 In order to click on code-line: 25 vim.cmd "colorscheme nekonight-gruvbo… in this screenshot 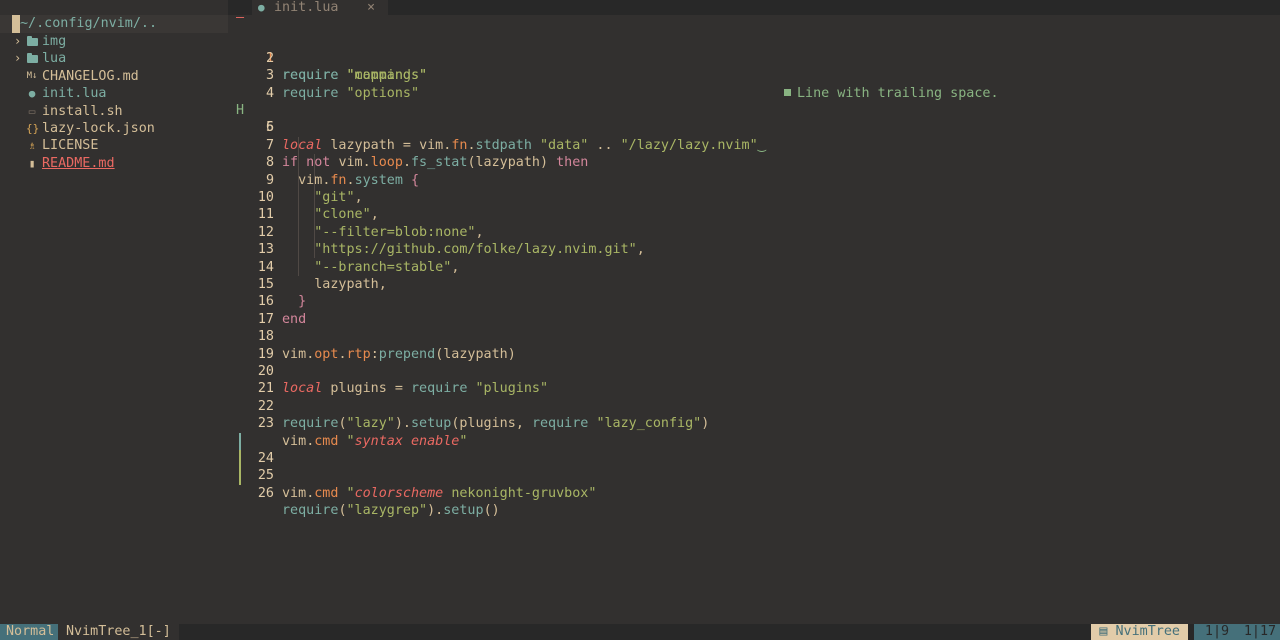, I will do `click(754, 467)`.